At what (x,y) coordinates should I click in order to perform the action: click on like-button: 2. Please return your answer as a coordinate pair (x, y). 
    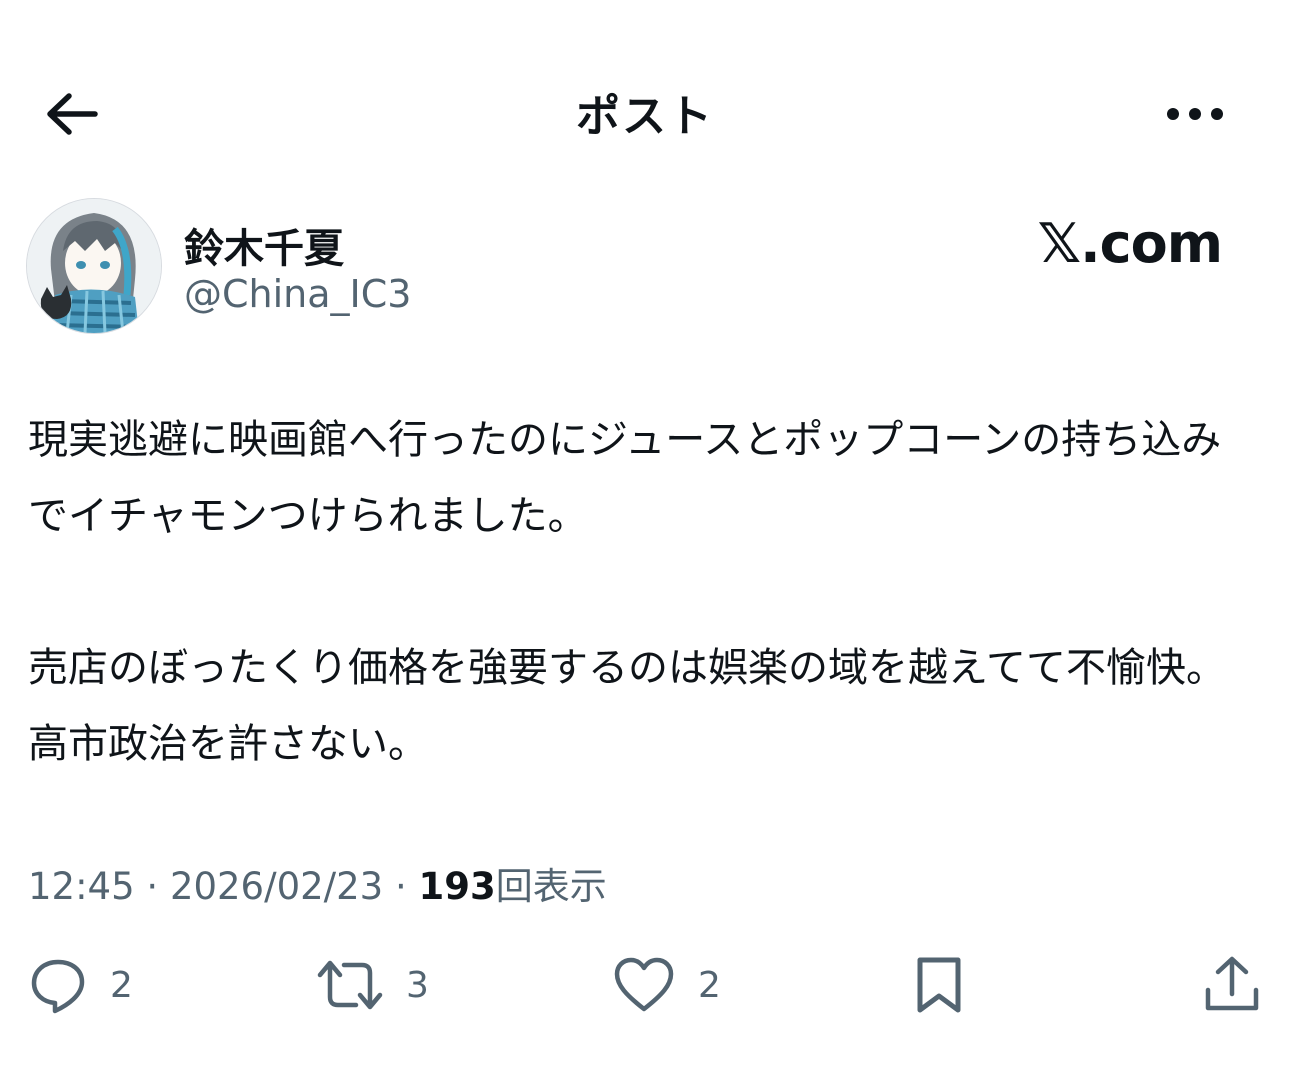
    Looking at the image, I should click on (666, 985).